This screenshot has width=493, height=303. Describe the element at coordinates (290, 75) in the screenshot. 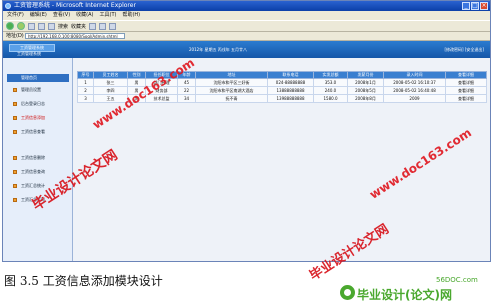

I see `col-header: 联系电话` at that location.